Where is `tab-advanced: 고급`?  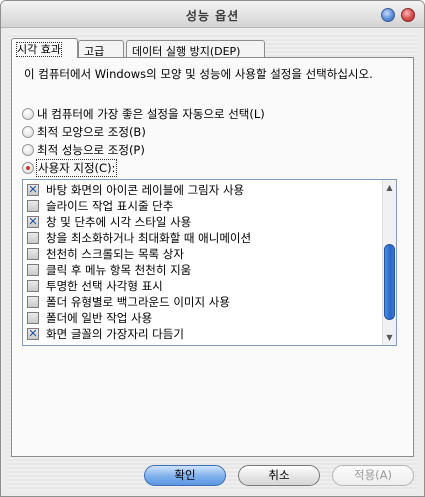
tab-advanced: 고급 is located at coordinates (101, 49).